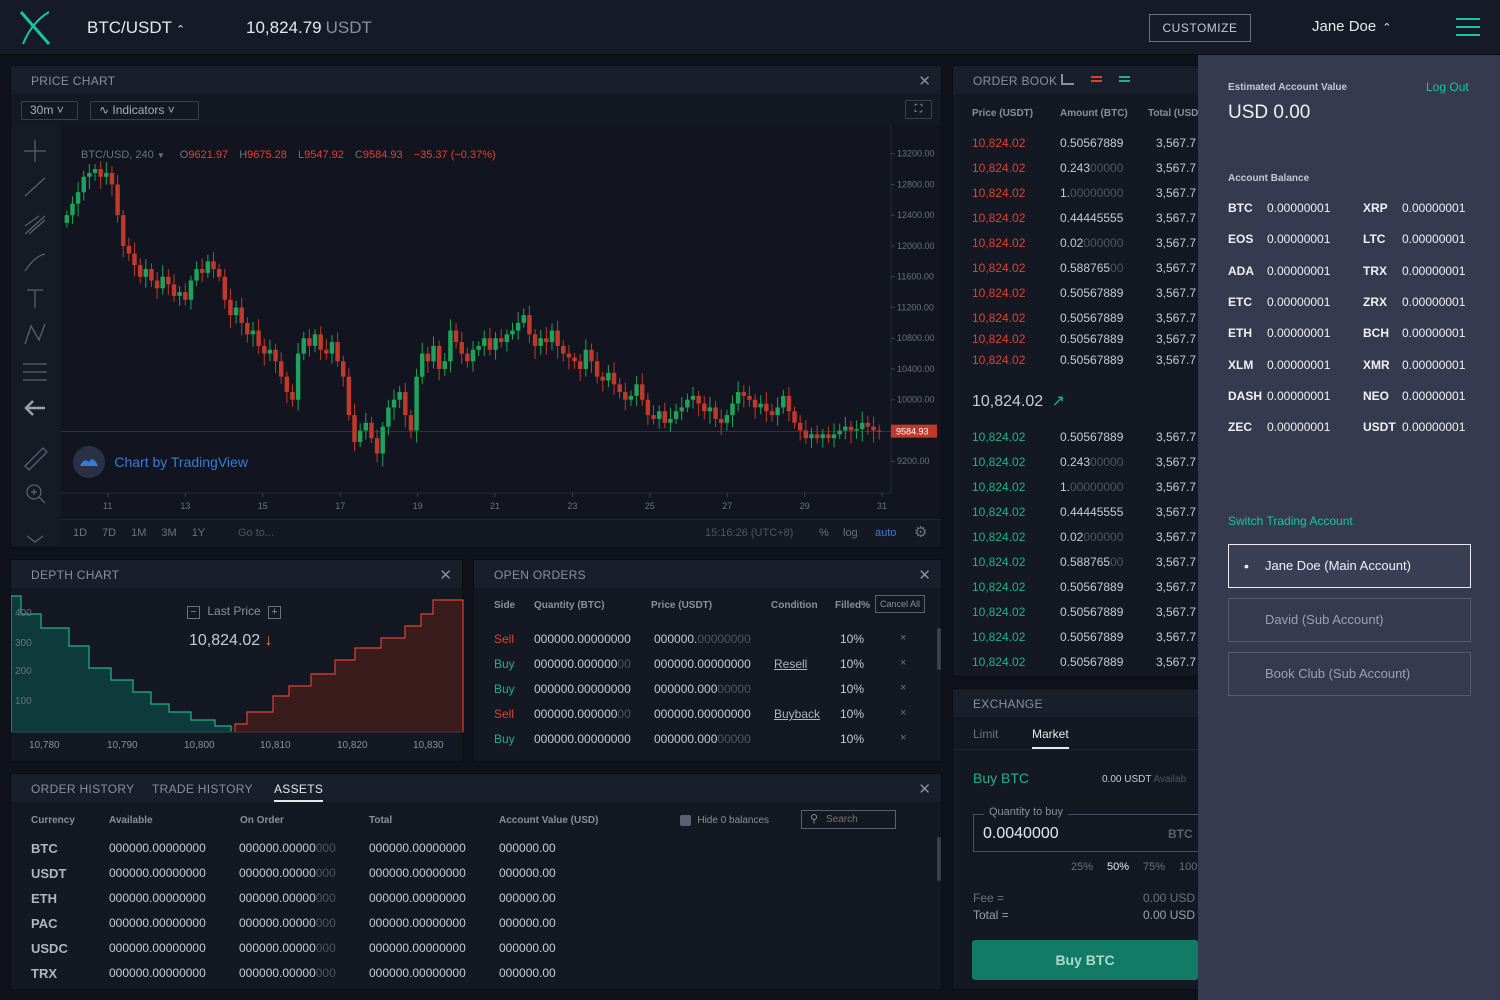  I want to click on order-book-row: 10,824.02 0.24300000 3,567.7, so click(1076, 463).